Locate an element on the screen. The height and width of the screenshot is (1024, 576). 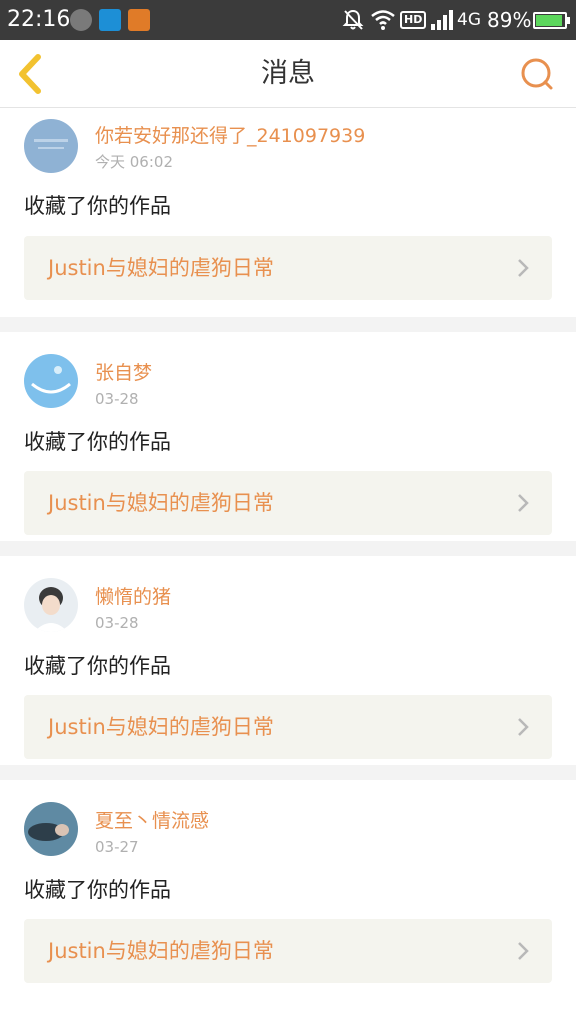
hd-indicator: HD is located at coordinates (413, 20).